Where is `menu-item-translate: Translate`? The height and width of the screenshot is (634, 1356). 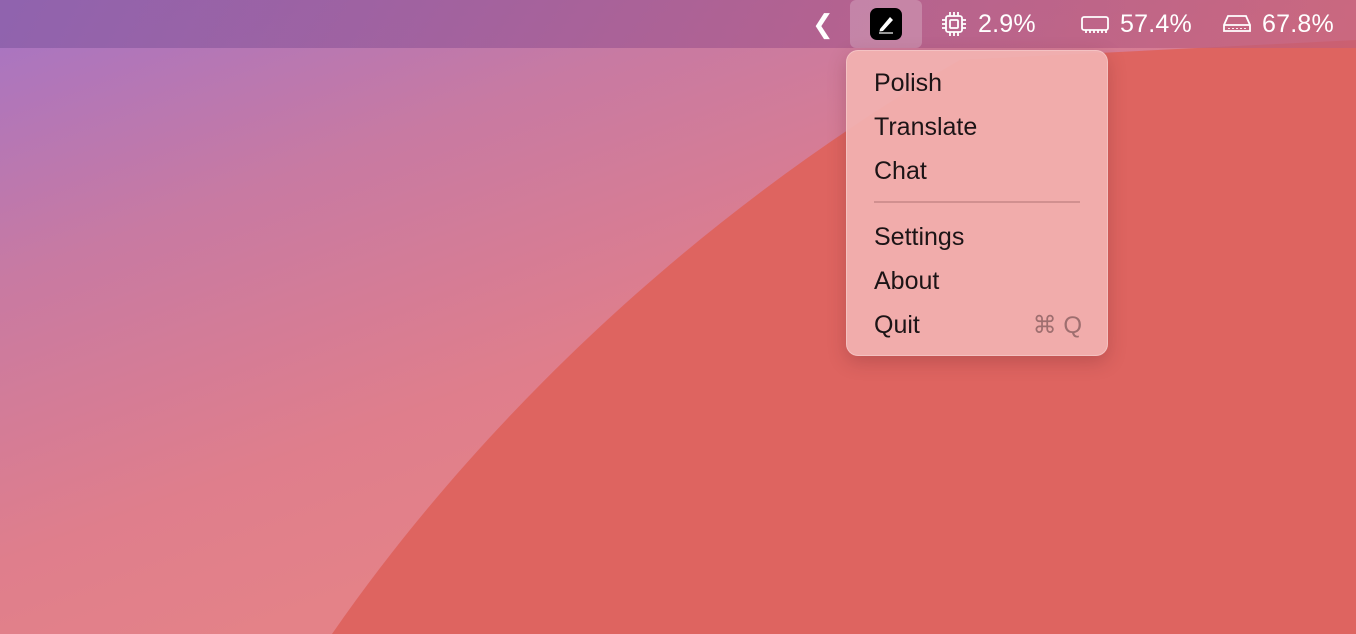
menu-item-translate: Translate is located at coordinates (977, 127).